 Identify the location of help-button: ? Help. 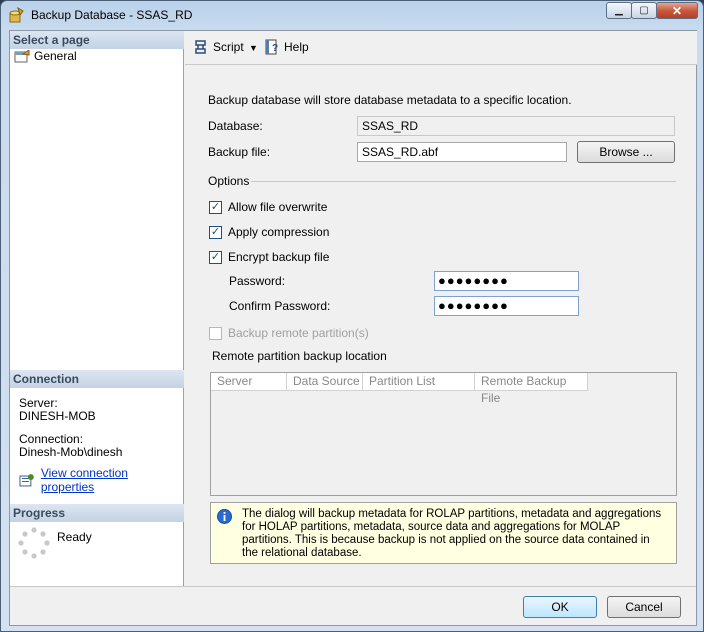
(286, 47).